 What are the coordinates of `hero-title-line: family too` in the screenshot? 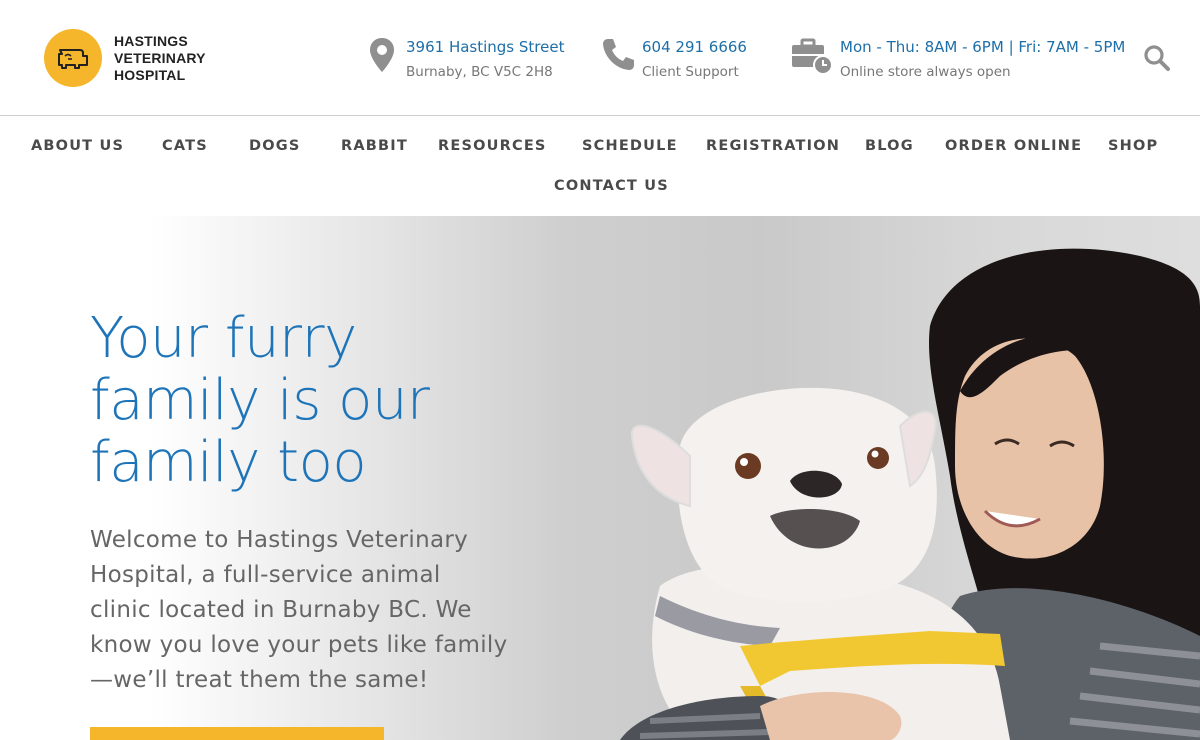 It's located at (228, 462).